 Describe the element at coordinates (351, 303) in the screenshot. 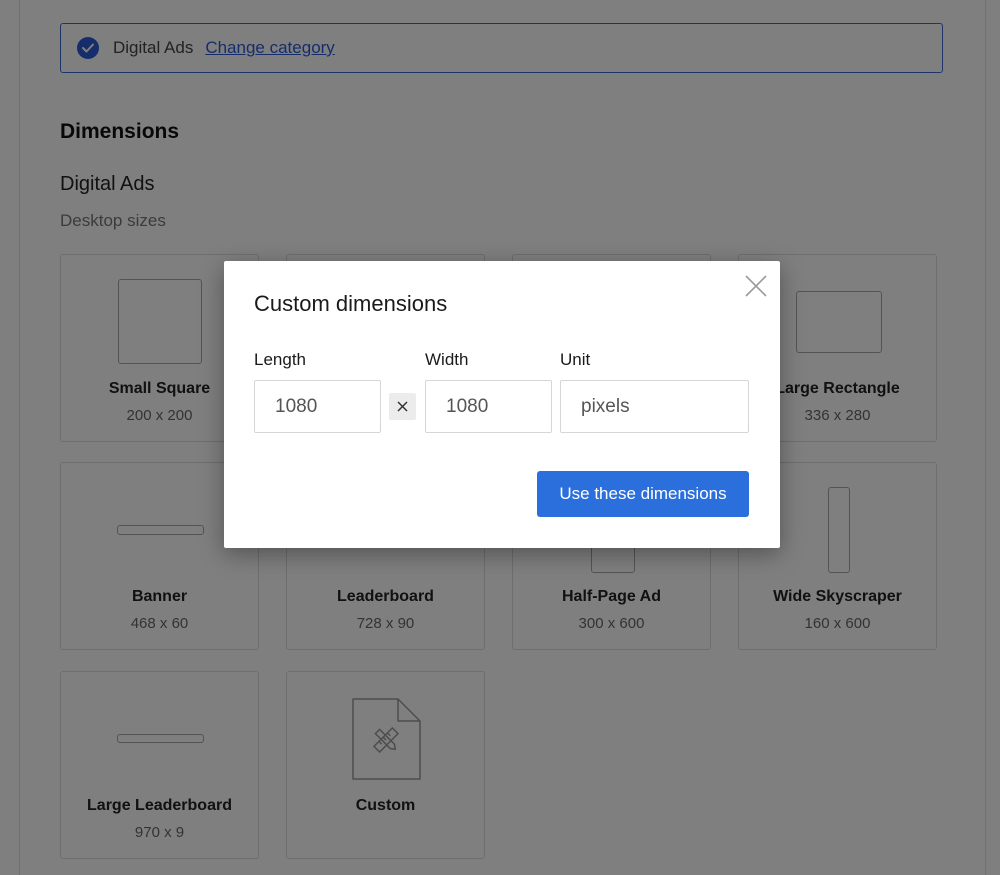

I see `dialog-title: Custom dimensions` at that location.